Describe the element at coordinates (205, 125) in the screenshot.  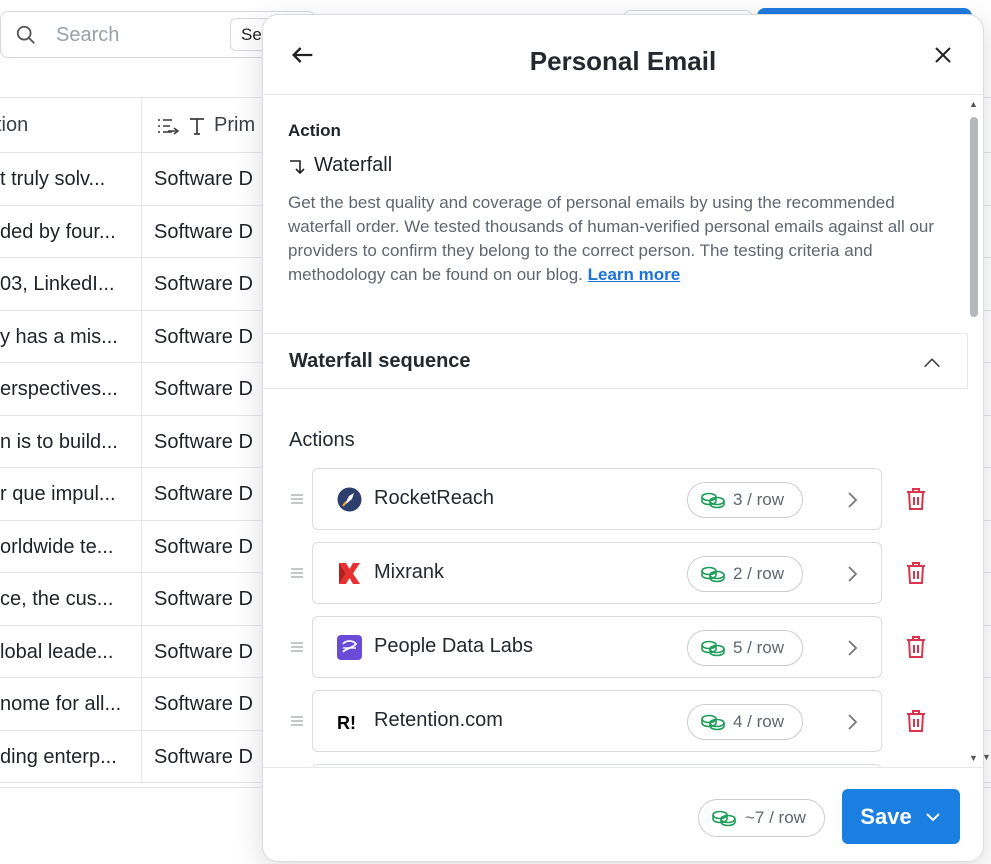
I see `column-header: Prim` at that location.